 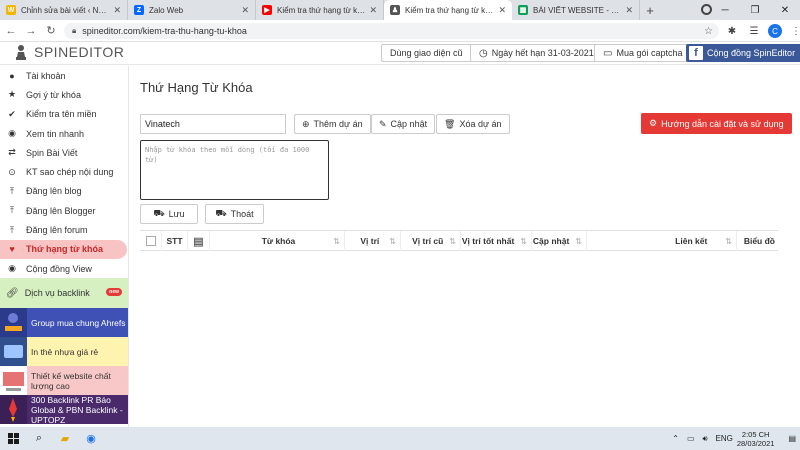 I want to click on col-chart: Biểu đồ, so click(x=757, y=241).